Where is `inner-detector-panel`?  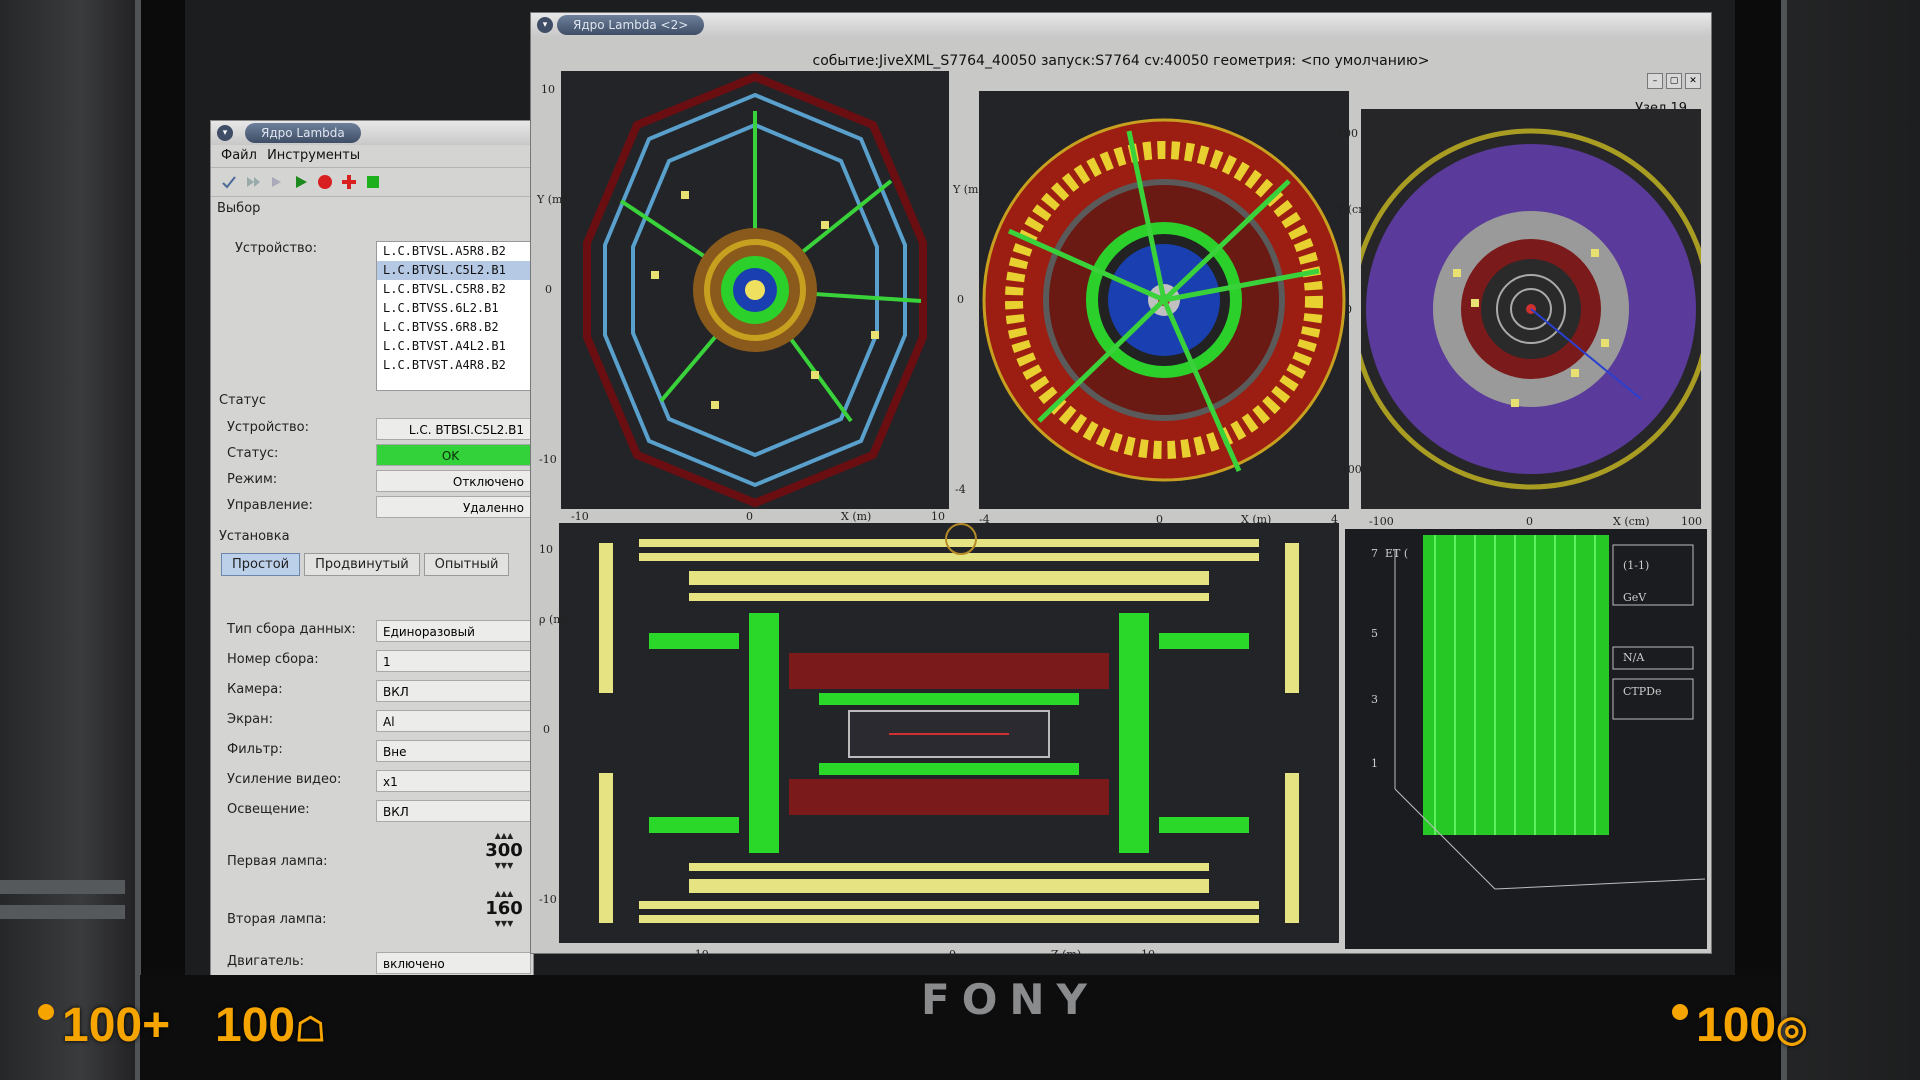
inner-detector-panel is located at coordinates (1531, 309).